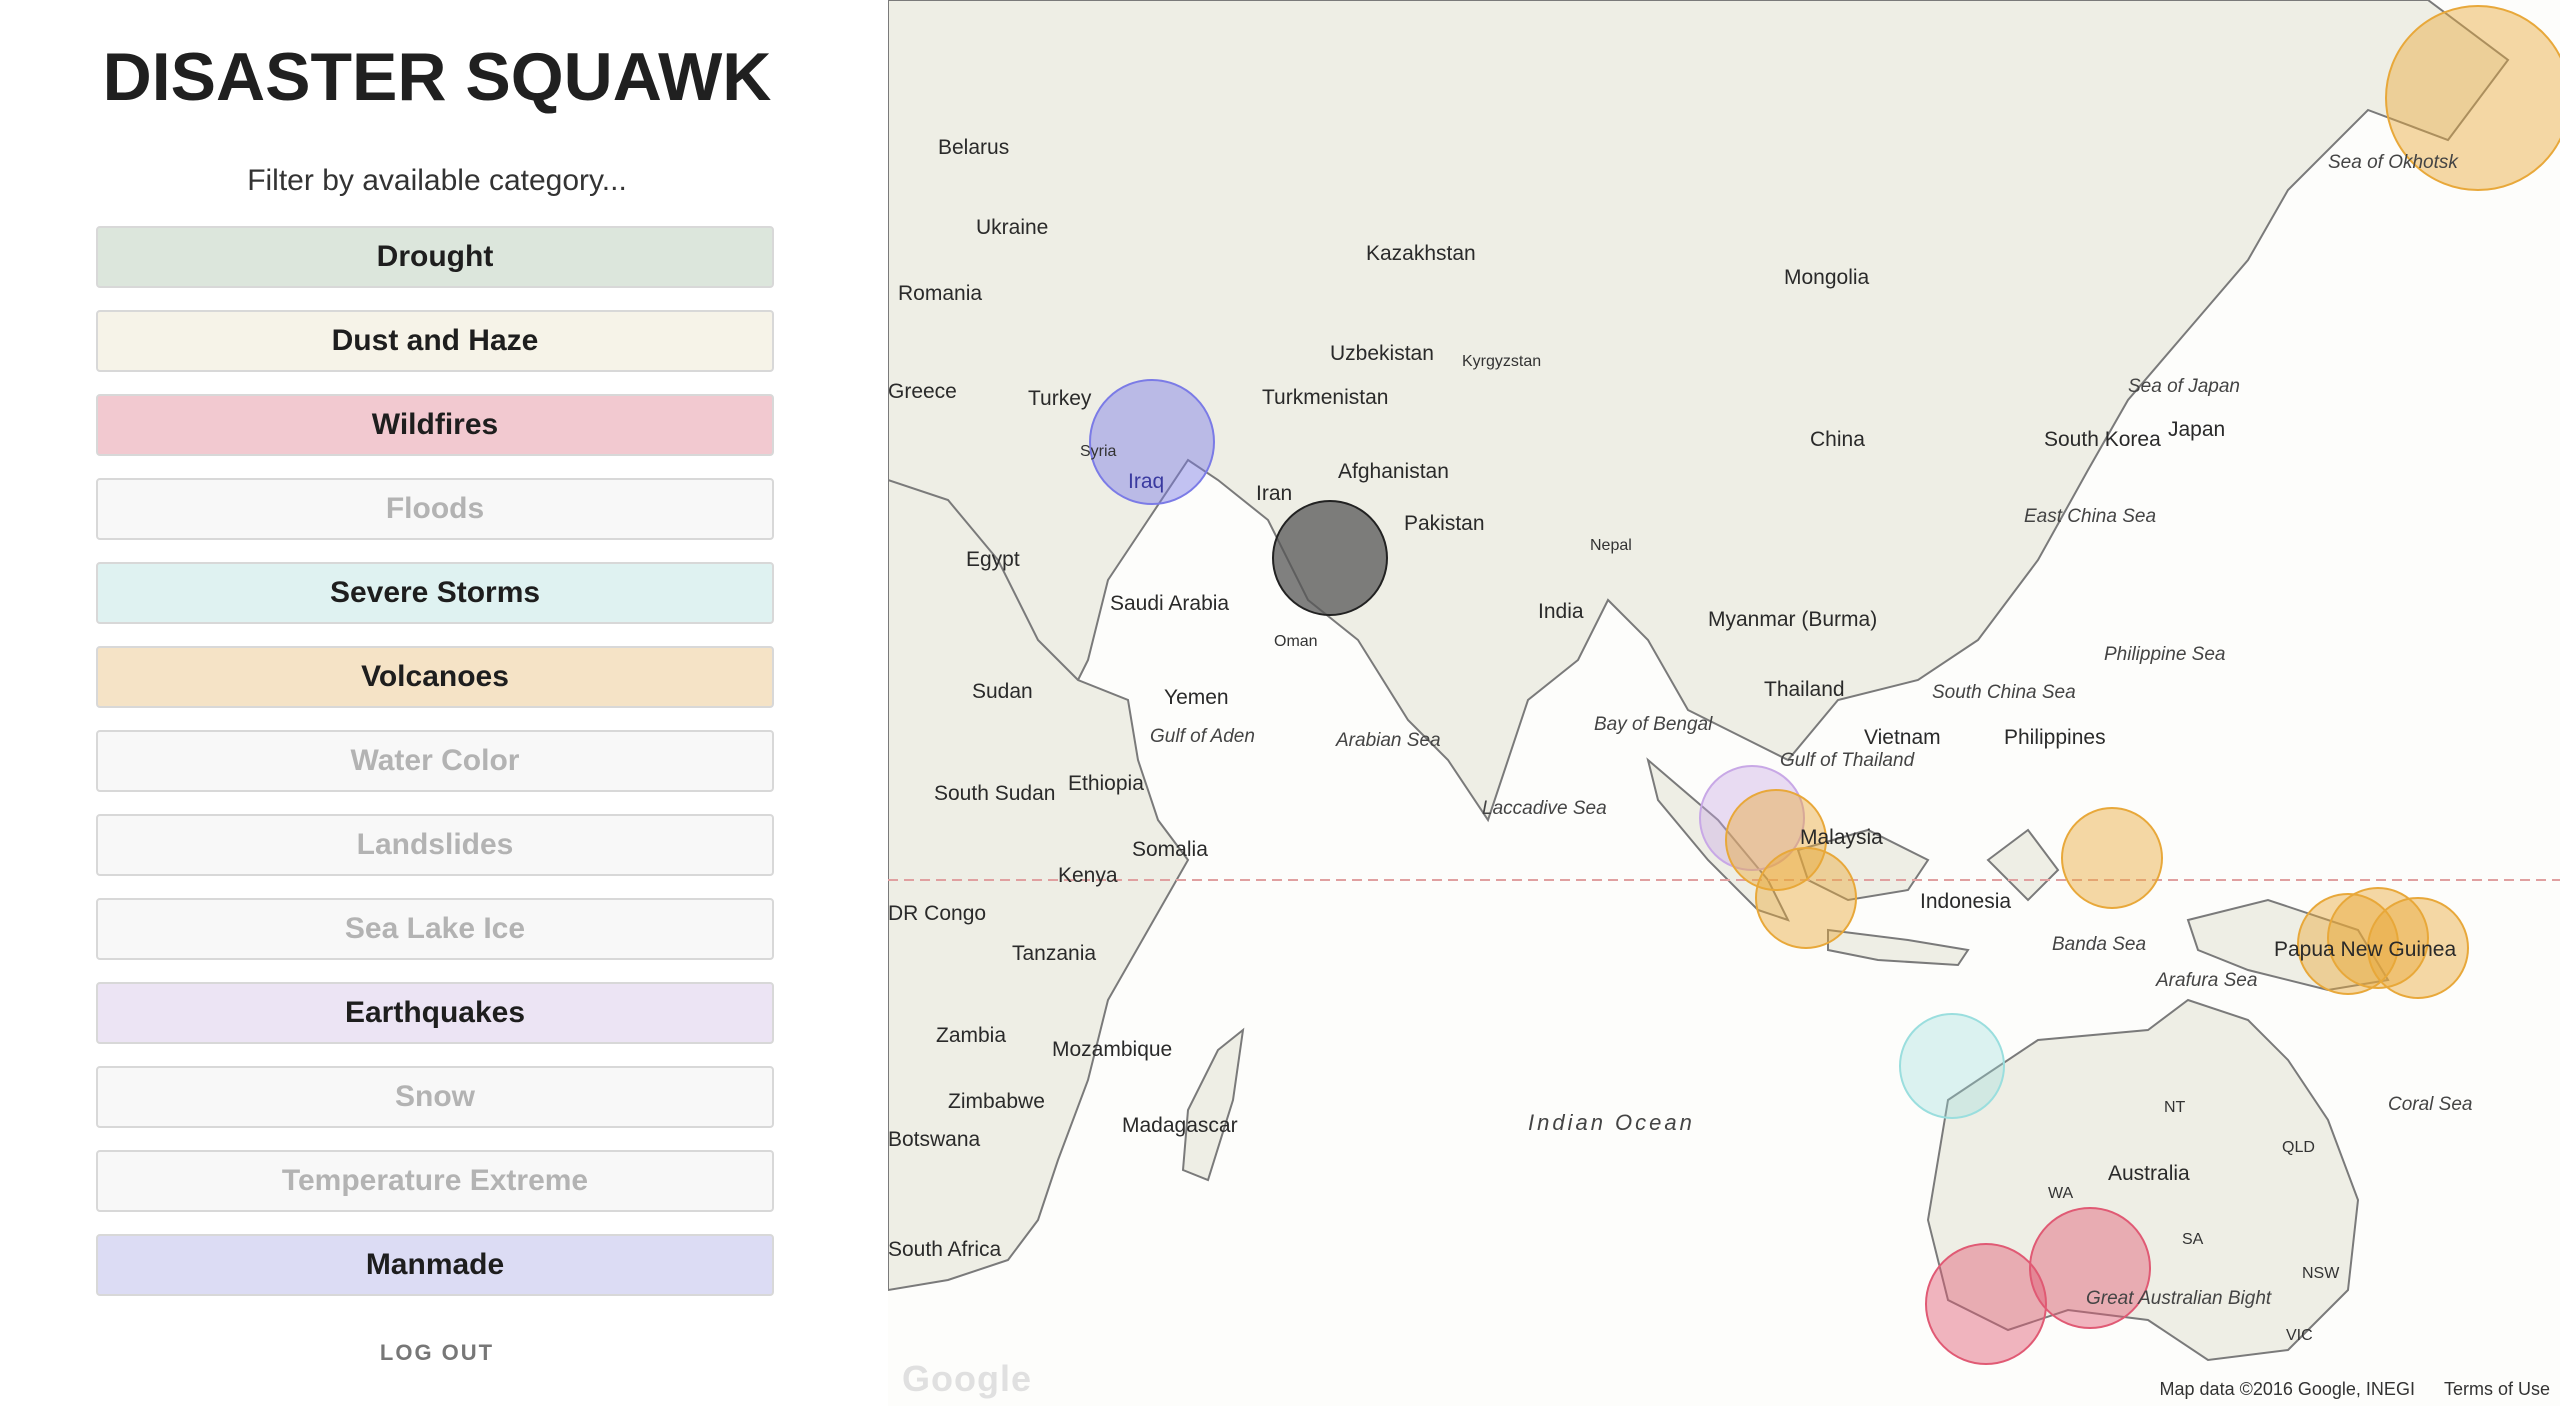 The image size is (2560, 1406). What do you see at coordinates (1611, 545) in the screenshot?
I see `label-nepal: Nepal` at bounding box center [1611, 545].